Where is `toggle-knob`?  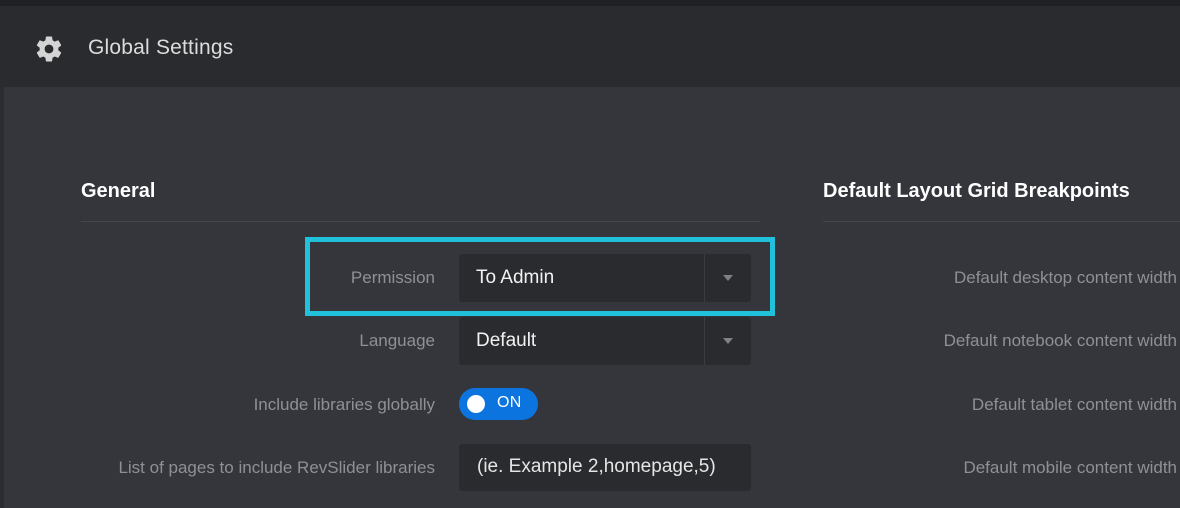 toggle-knob is located at coordinates (476, 404).